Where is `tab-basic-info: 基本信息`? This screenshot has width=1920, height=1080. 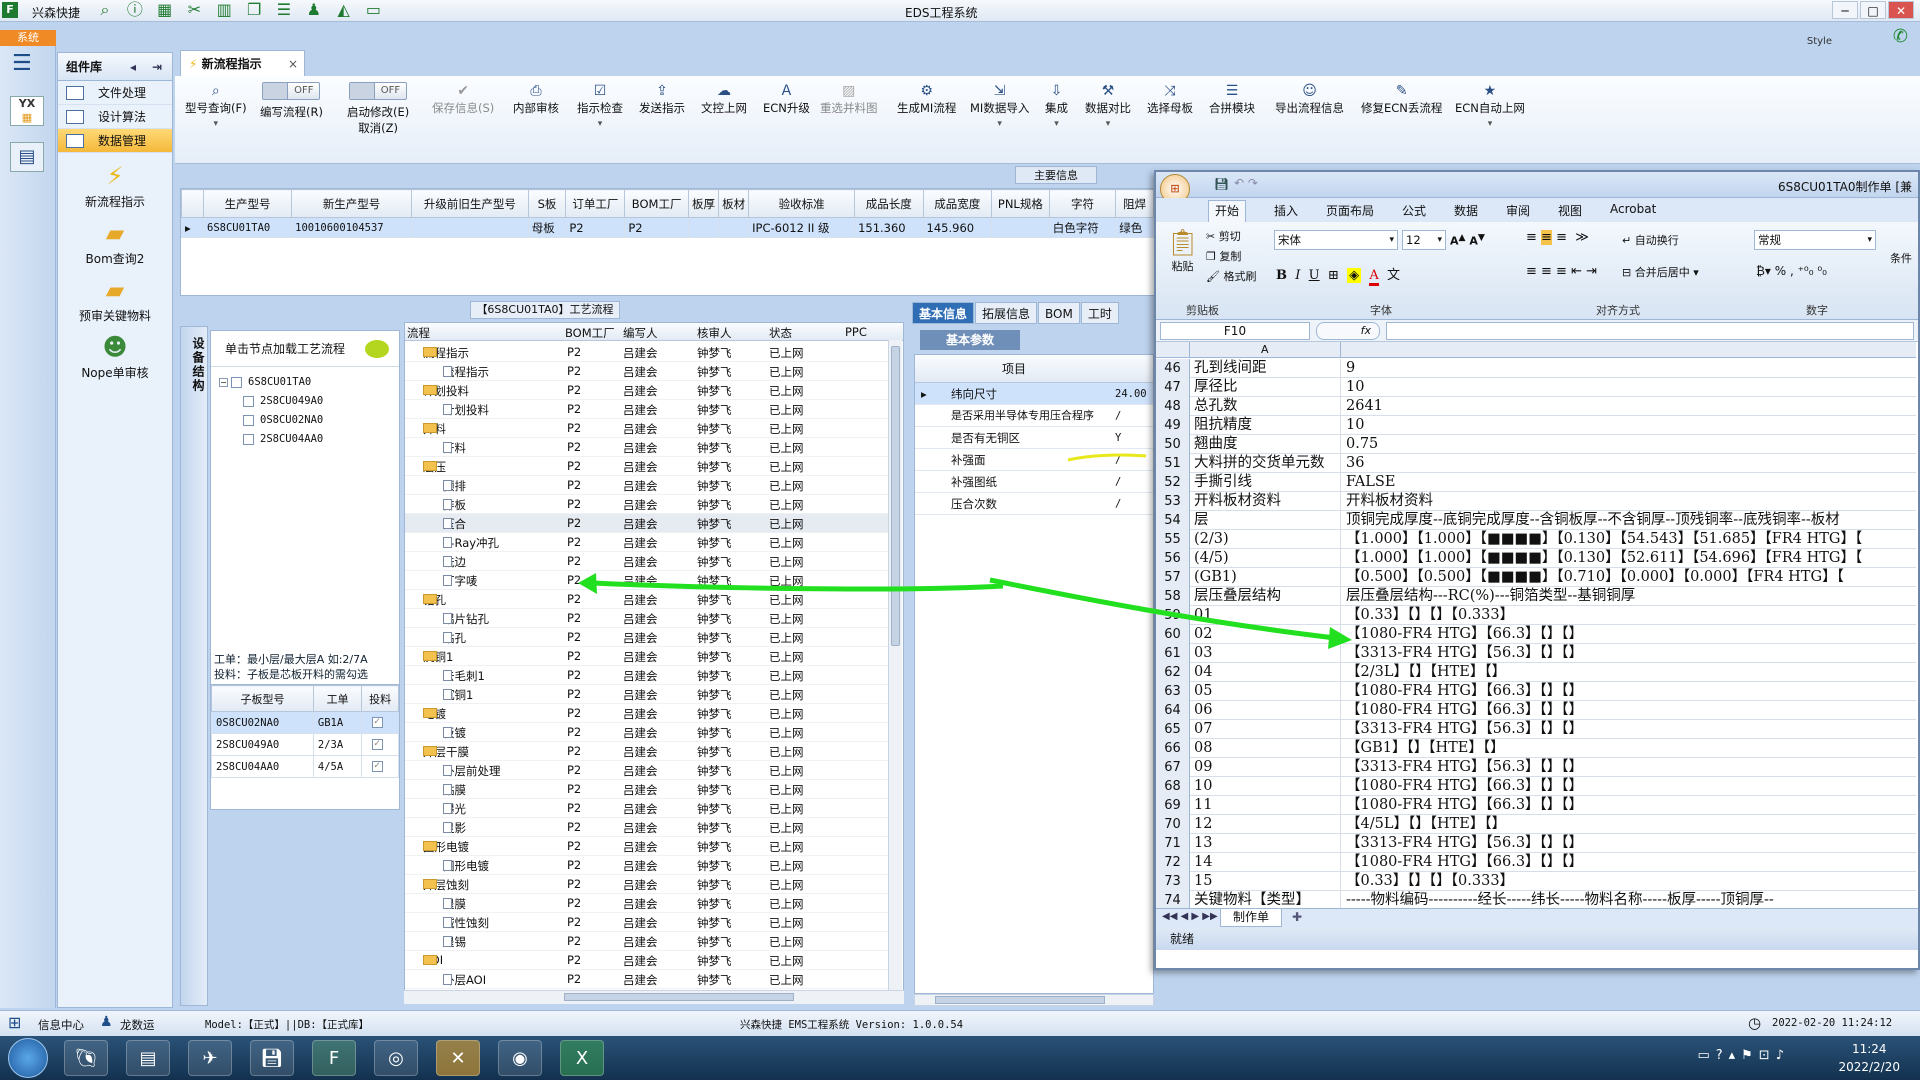 tab-basic-info: 基本信息 is located at coordinates (943, 313).